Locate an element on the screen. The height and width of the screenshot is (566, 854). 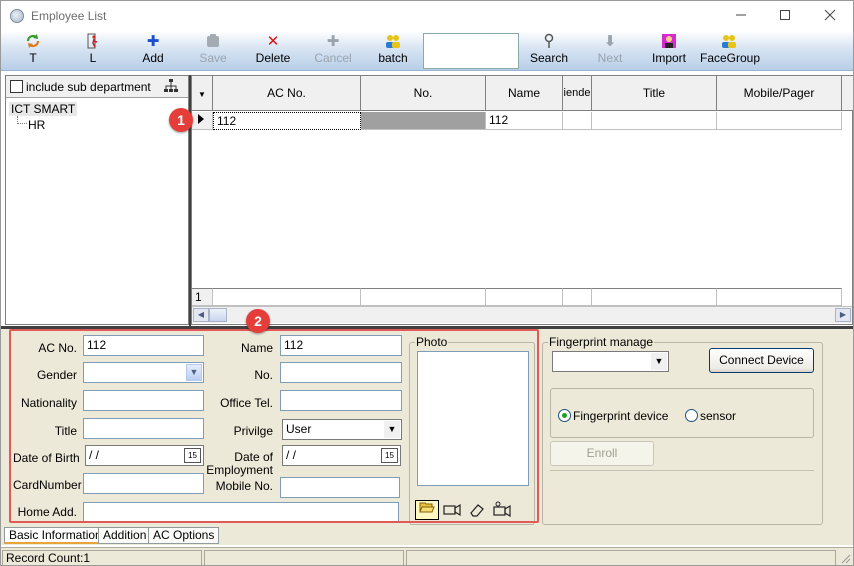
cell-title is located at coordinates (654, 121).